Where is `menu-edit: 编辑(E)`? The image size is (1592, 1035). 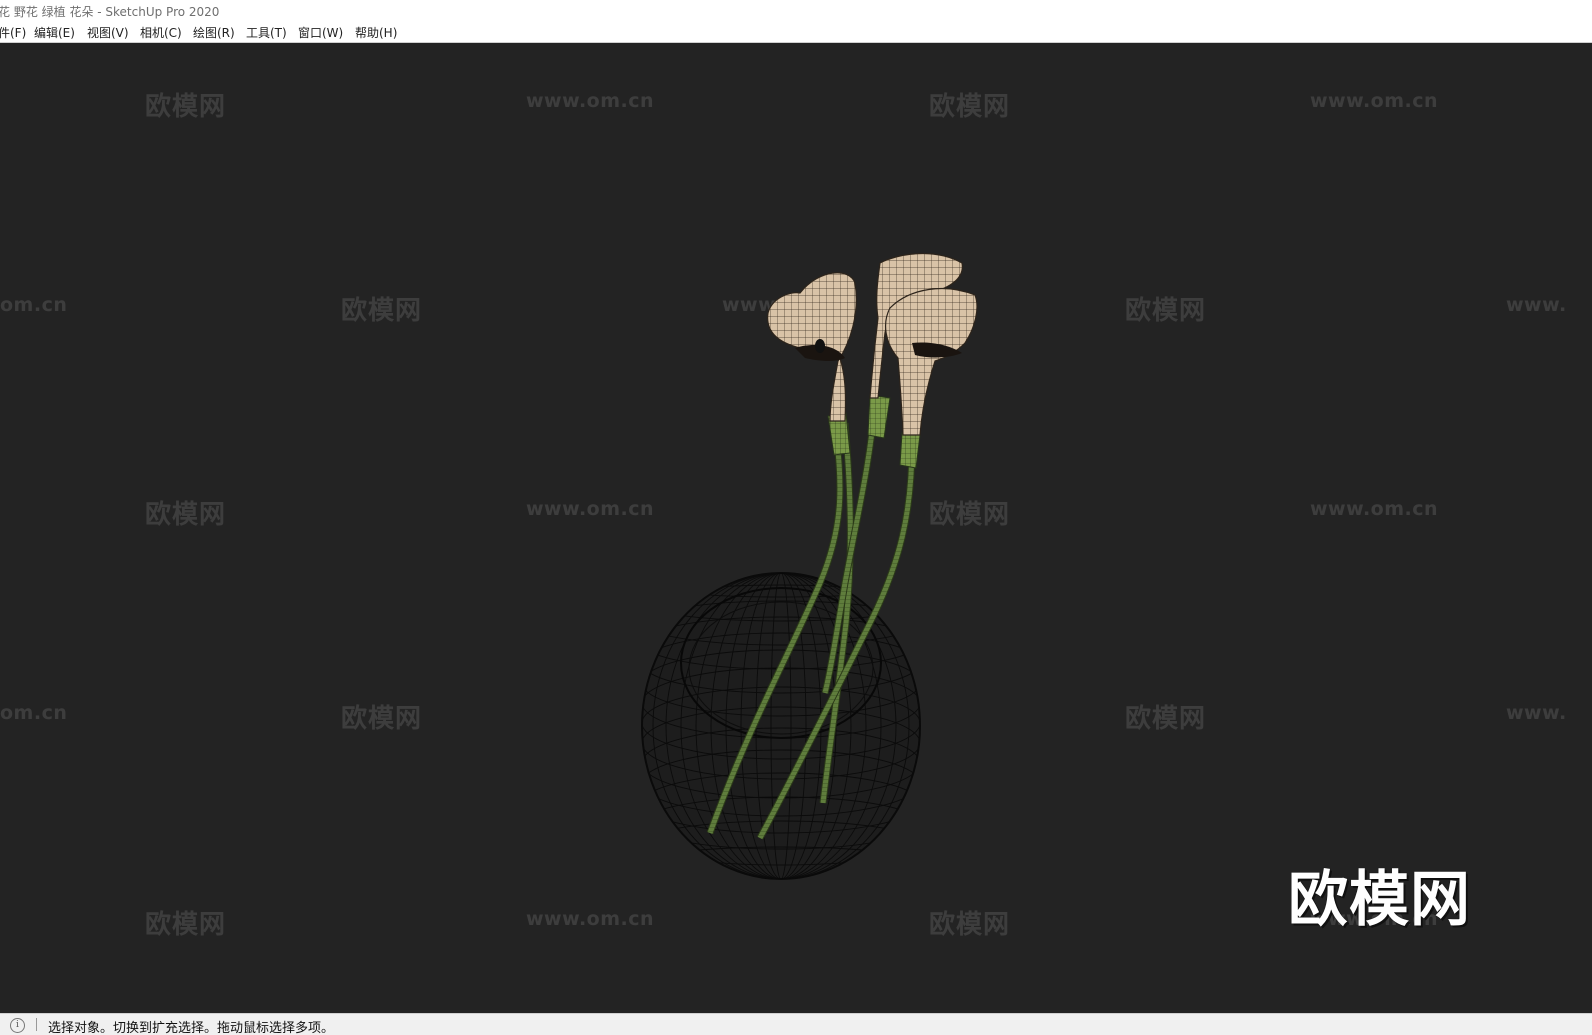
menu-edit: 编辑(E) is located at coordinates (54, 32).